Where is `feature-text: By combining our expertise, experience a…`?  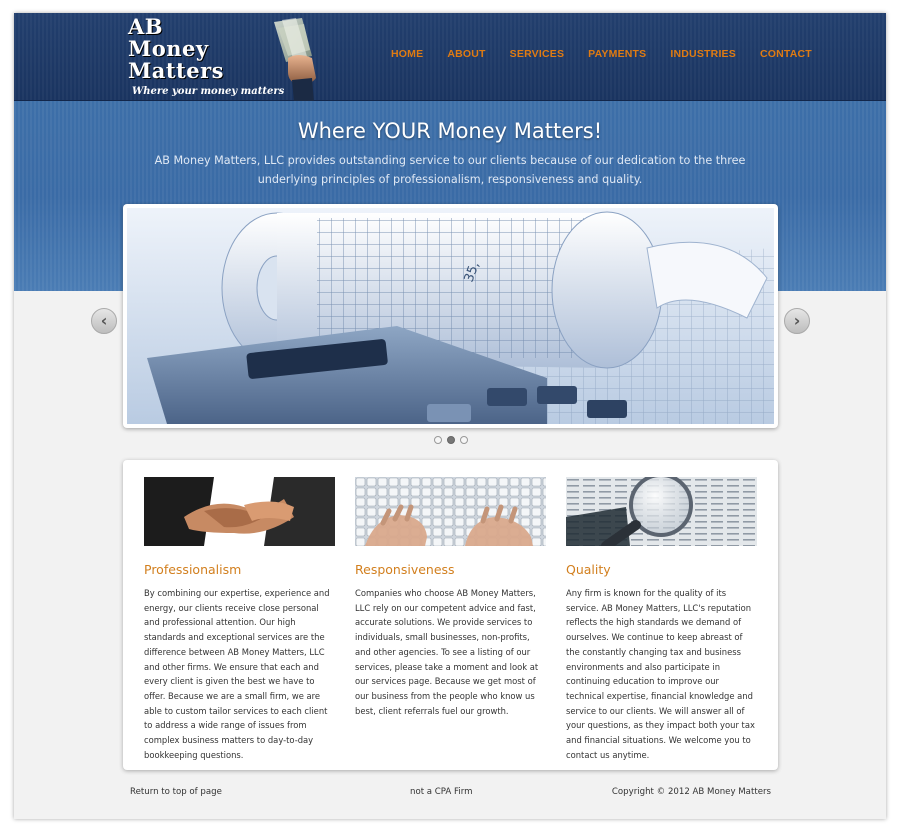 feature-text: By combining our expertise, experience a… is located at coordinates (237, 674).